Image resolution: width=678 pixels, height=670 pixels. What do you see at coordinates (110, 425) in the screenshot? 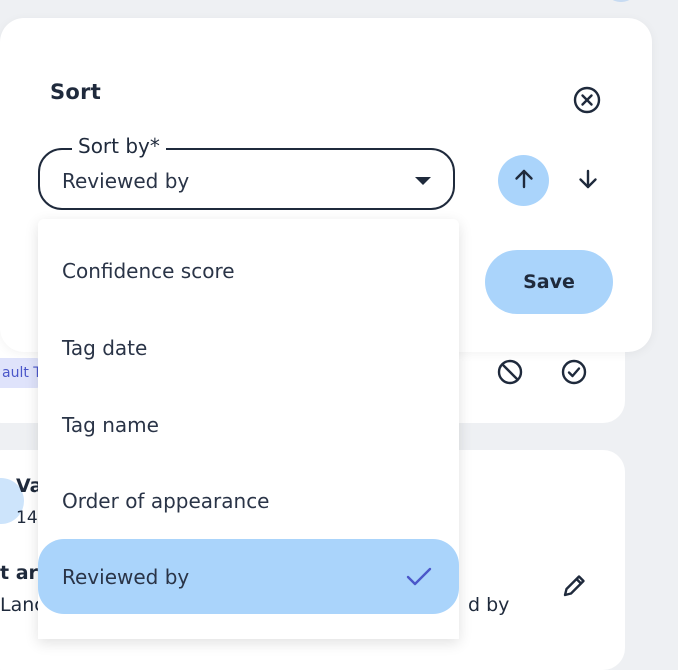
I see `menu-item-label: Tag name` at bounding box center [110, 425].